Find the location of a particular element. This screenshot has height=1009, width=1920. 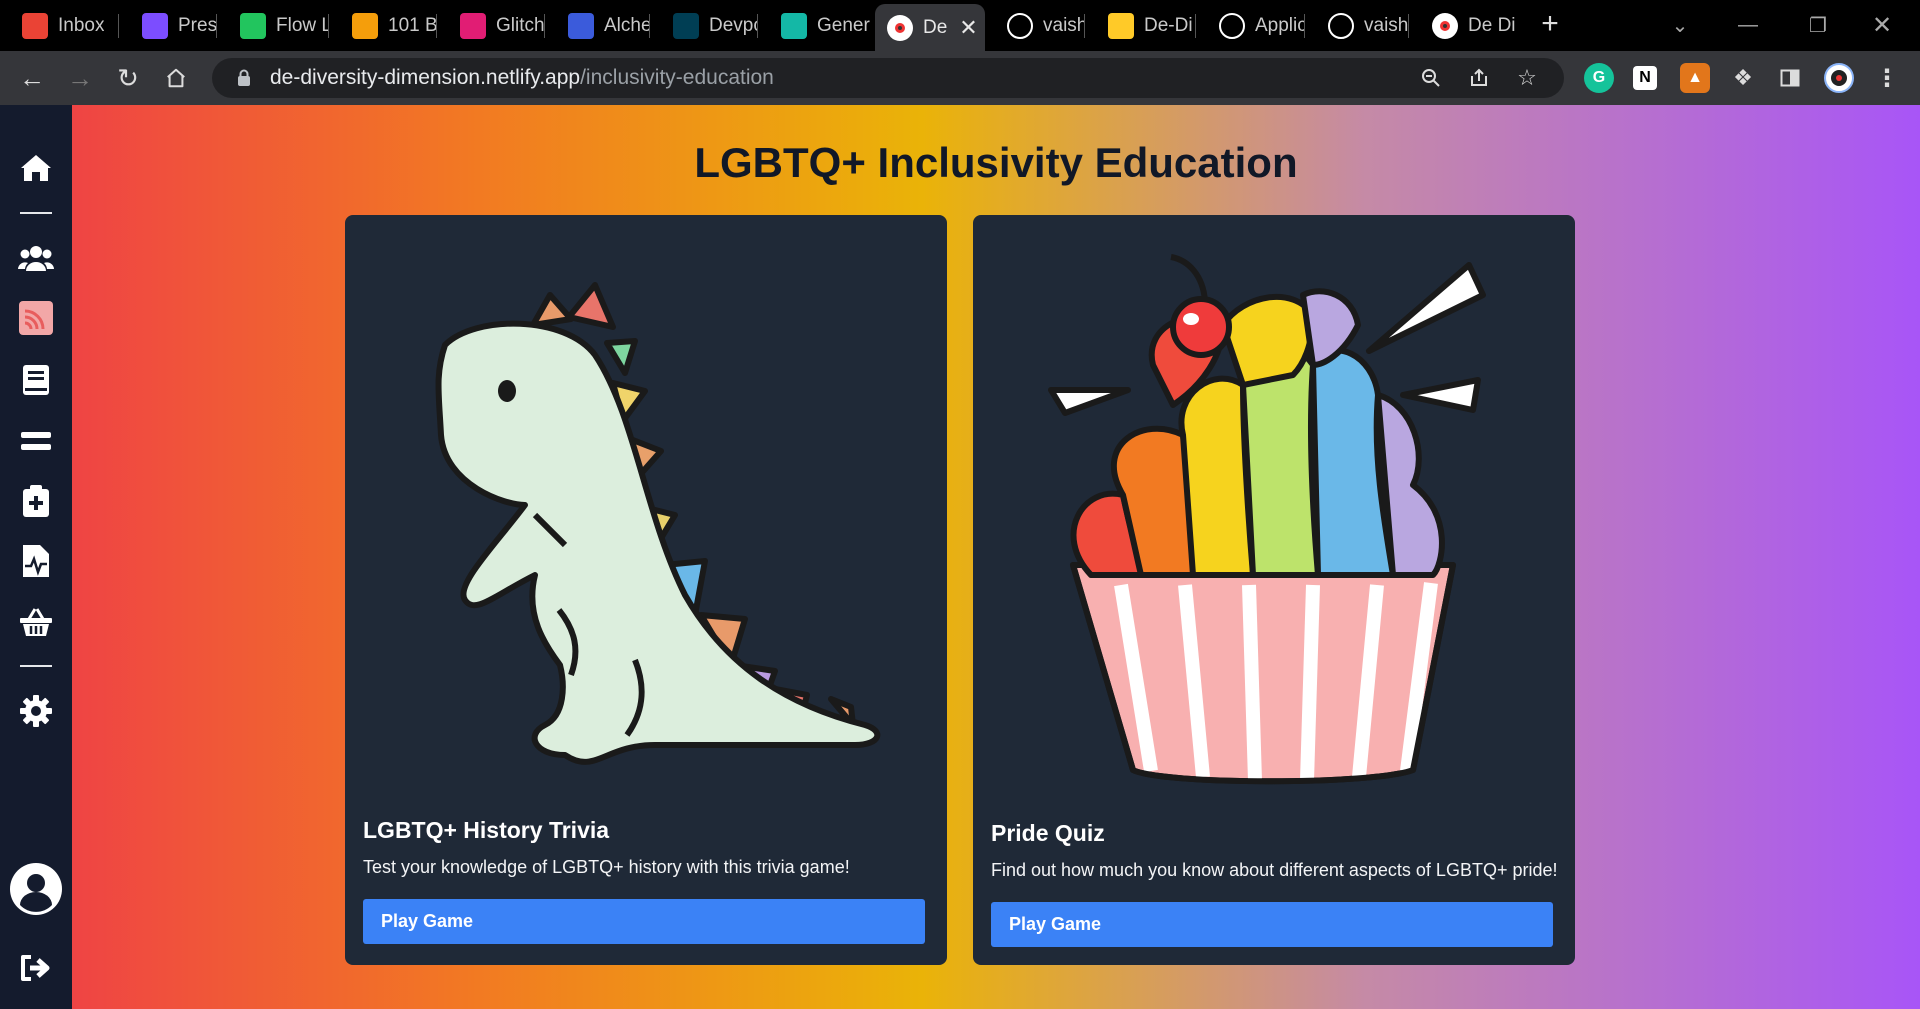

book-icon is located at coordinates (36, 380).